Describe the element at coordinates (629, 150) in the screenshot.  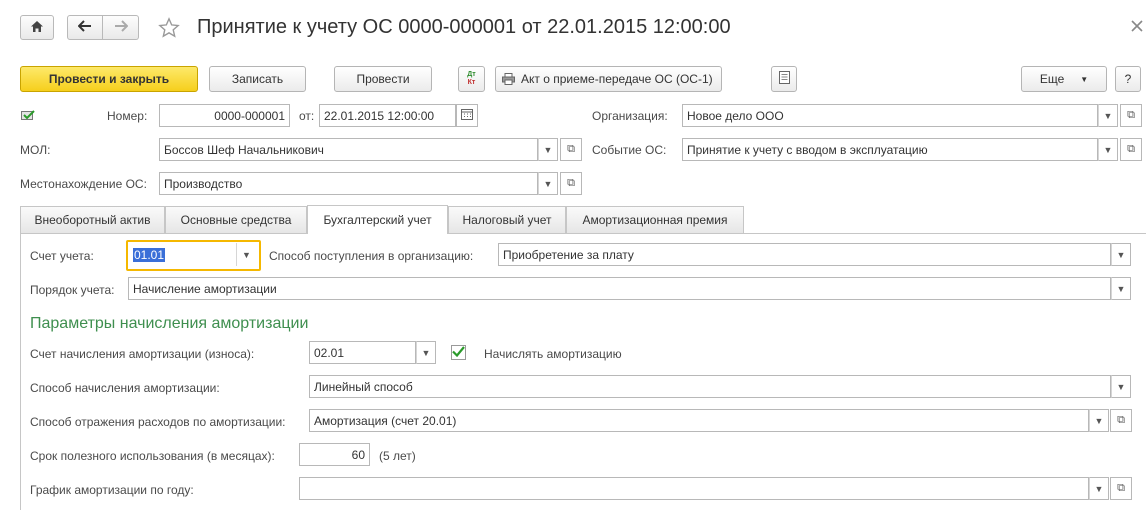
I see `event-label: Событие ОС:` at that location.